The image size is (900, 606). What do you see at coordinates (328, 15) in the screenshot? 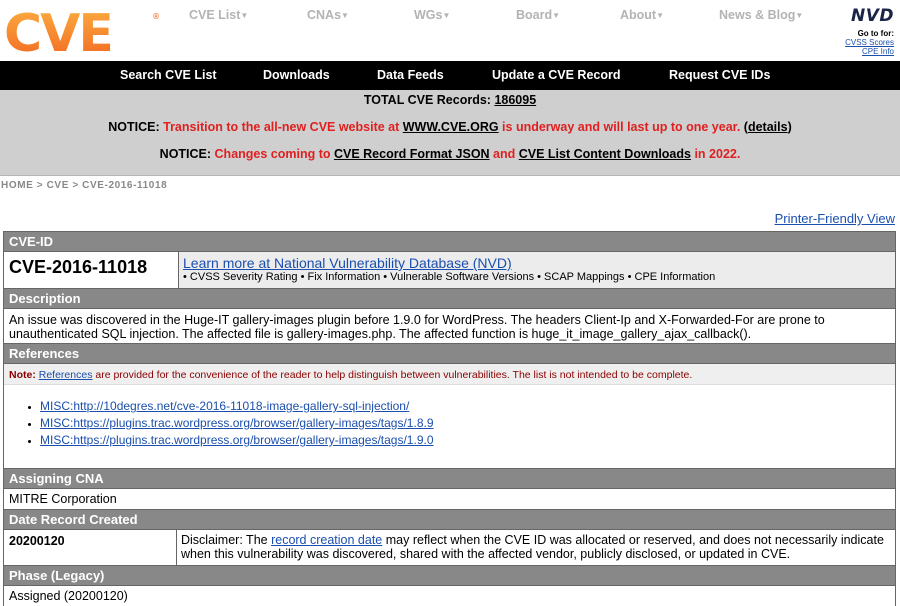
I see `nav-cnas: CNAs▼` at bounding box center [328, 15].